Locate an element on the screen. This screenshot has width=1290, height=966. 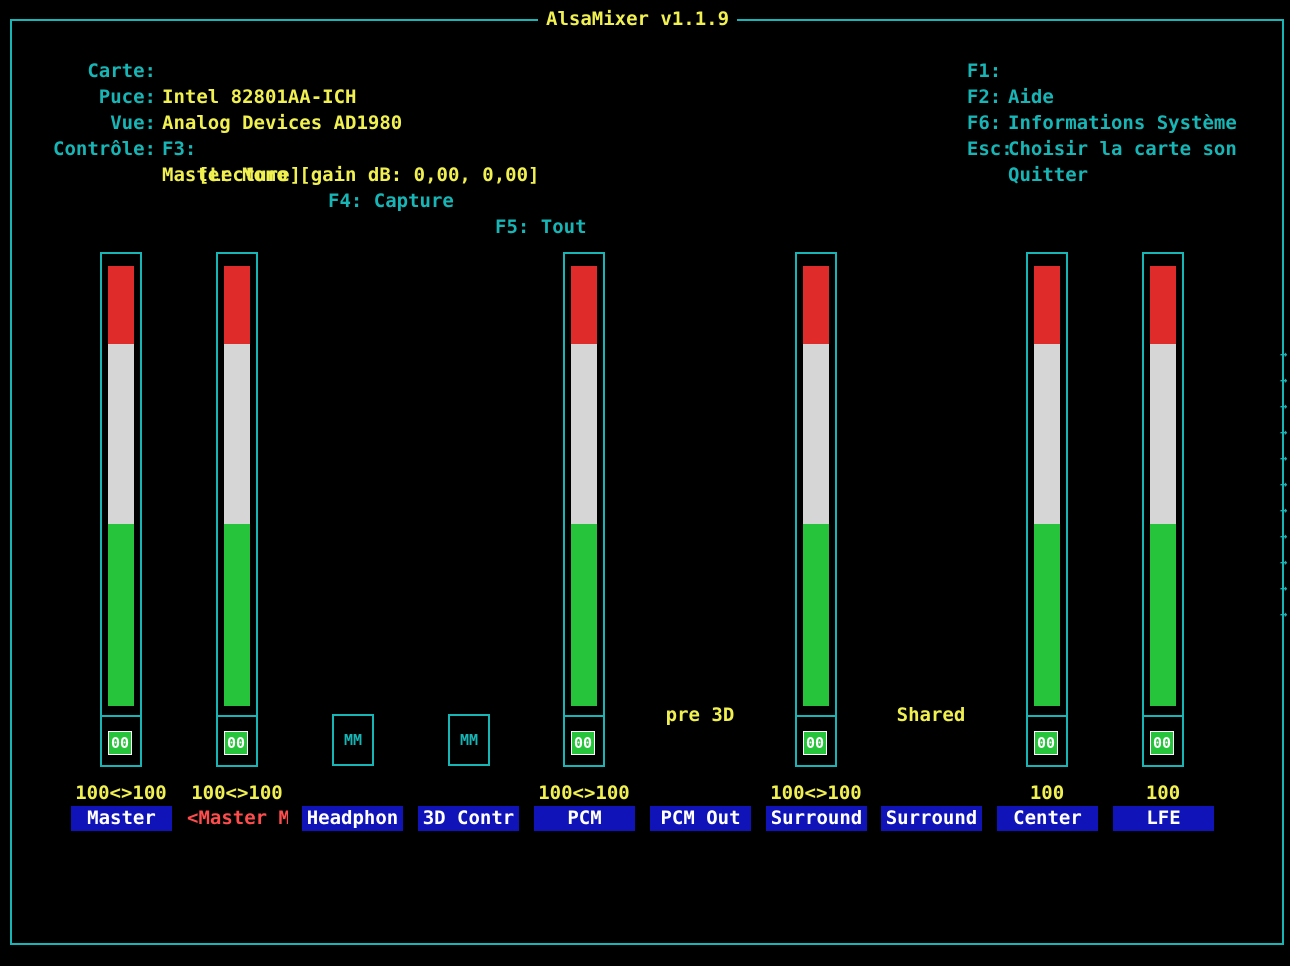
card-key-row: F6: Choisir la carte son is located at coordinates (1090, 122).